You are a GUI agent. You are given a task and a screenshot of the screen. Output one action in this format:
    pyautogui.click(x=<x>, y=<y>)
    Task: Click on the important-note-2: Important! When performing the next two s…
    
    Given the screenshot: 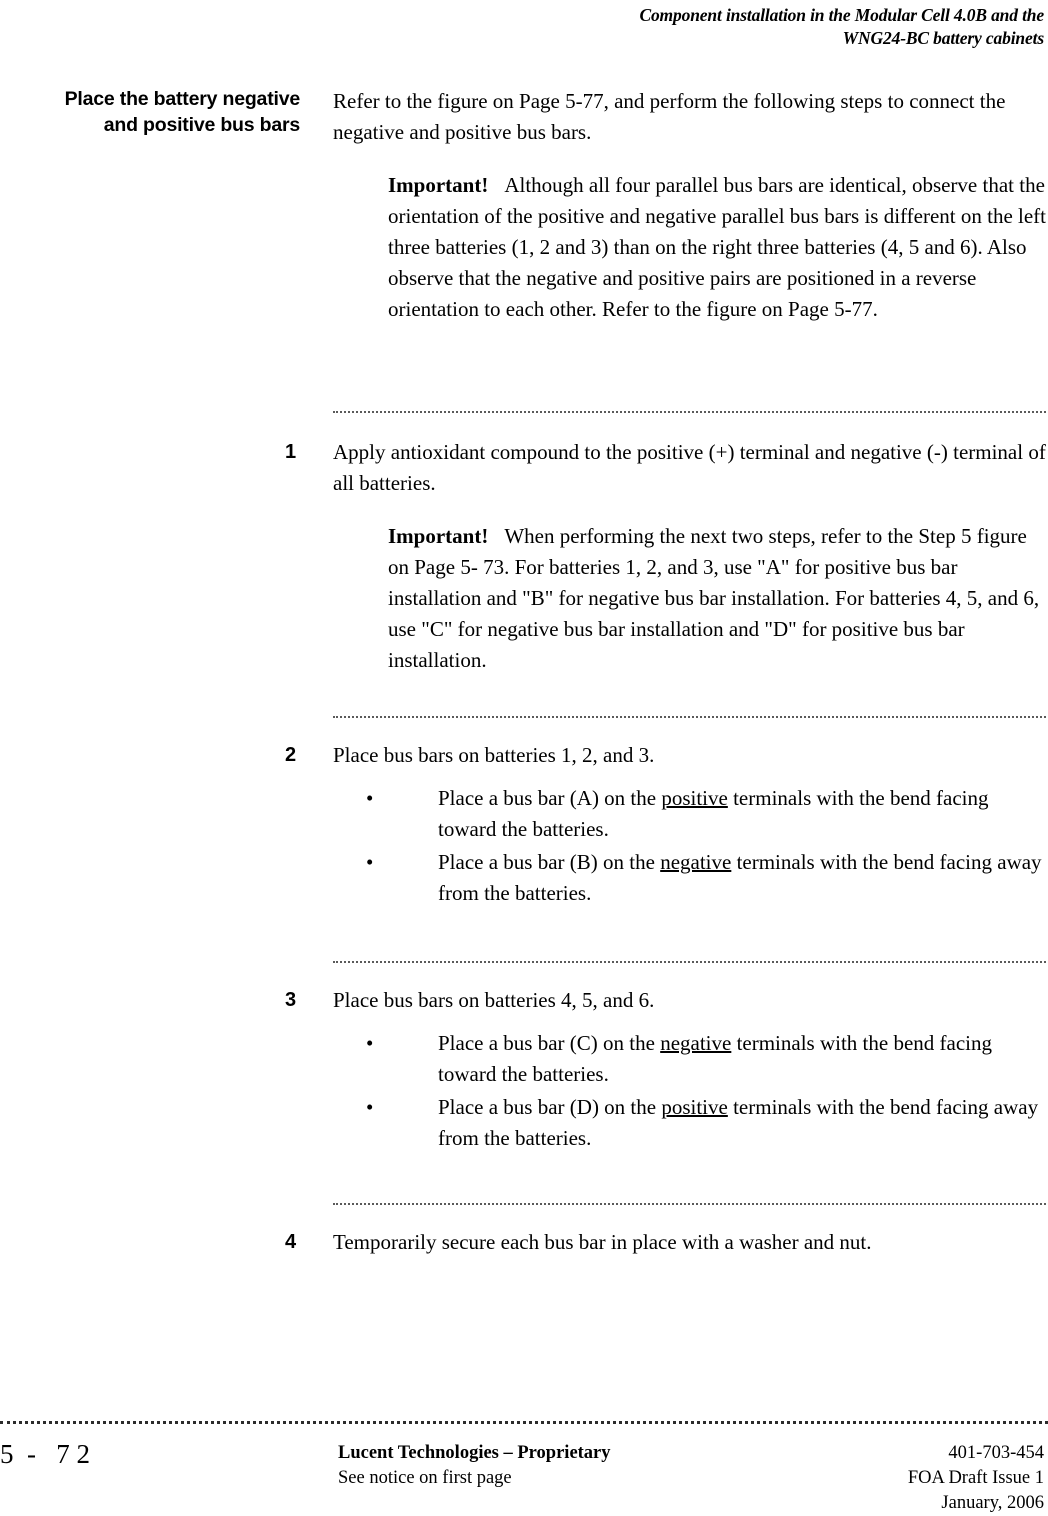 What is the action you would take?
    pyautogui.click(x=717, y=598)
    